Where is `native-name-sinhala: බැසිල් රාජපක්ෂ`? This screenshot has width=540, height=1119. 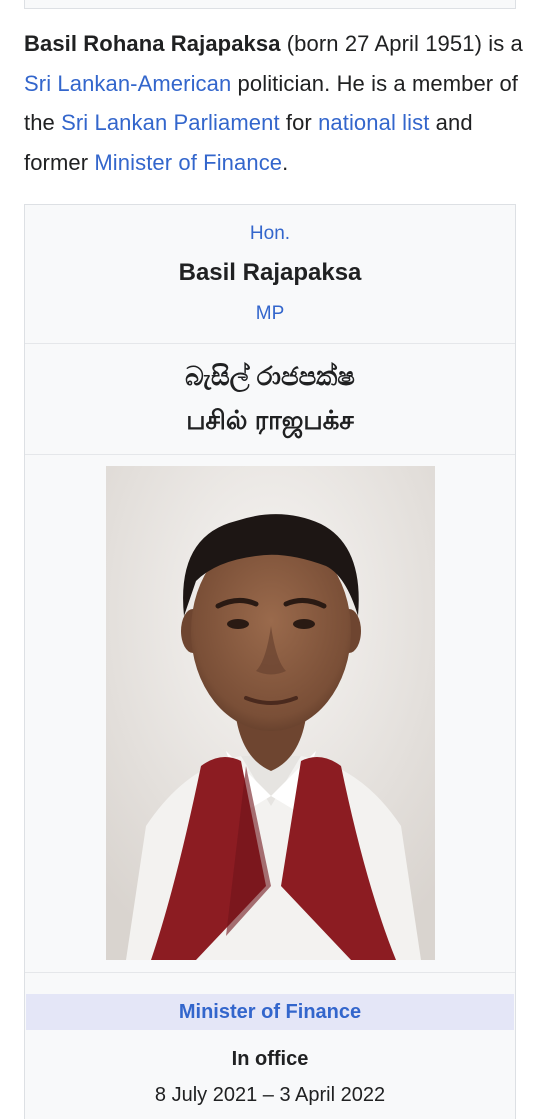
native-name-sinhala: බැසිල් රාජපක්ෂ is located at coordinates (270, 376).